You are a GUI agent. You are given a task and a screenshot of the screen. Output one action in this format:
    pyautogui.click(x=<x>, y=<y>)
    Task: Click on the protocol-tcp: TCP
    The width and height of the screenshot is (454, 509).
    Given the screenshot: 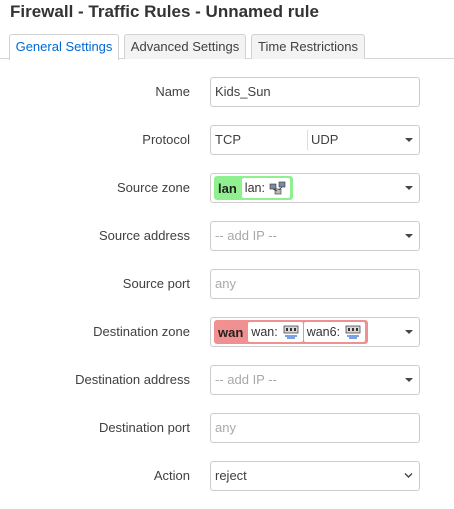 What is the action you would take?
    pyautogui.click(x=228, y=139)
    